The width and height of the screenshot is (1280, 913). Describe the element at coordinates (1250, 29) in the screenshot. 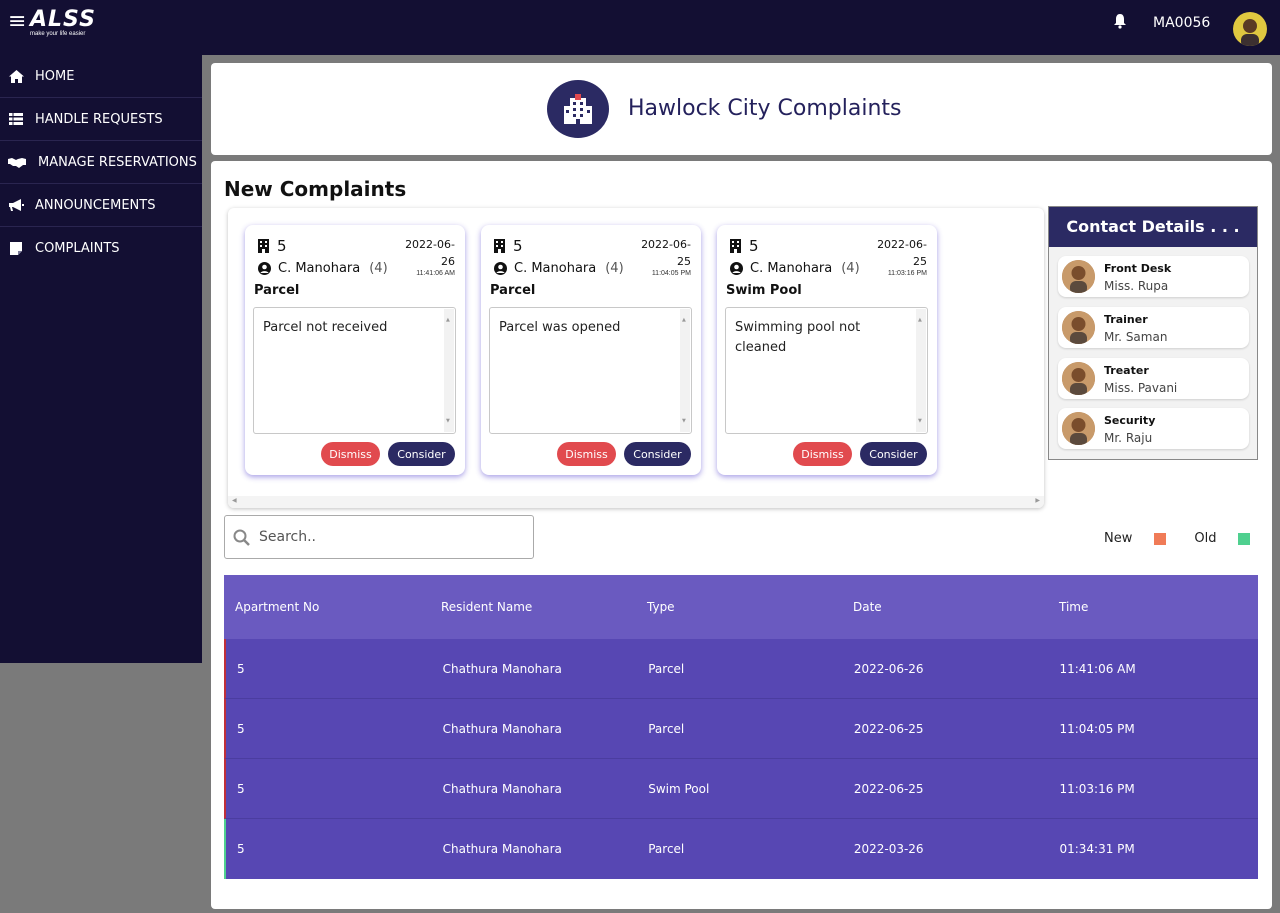

I see `user-avatar` at that location.